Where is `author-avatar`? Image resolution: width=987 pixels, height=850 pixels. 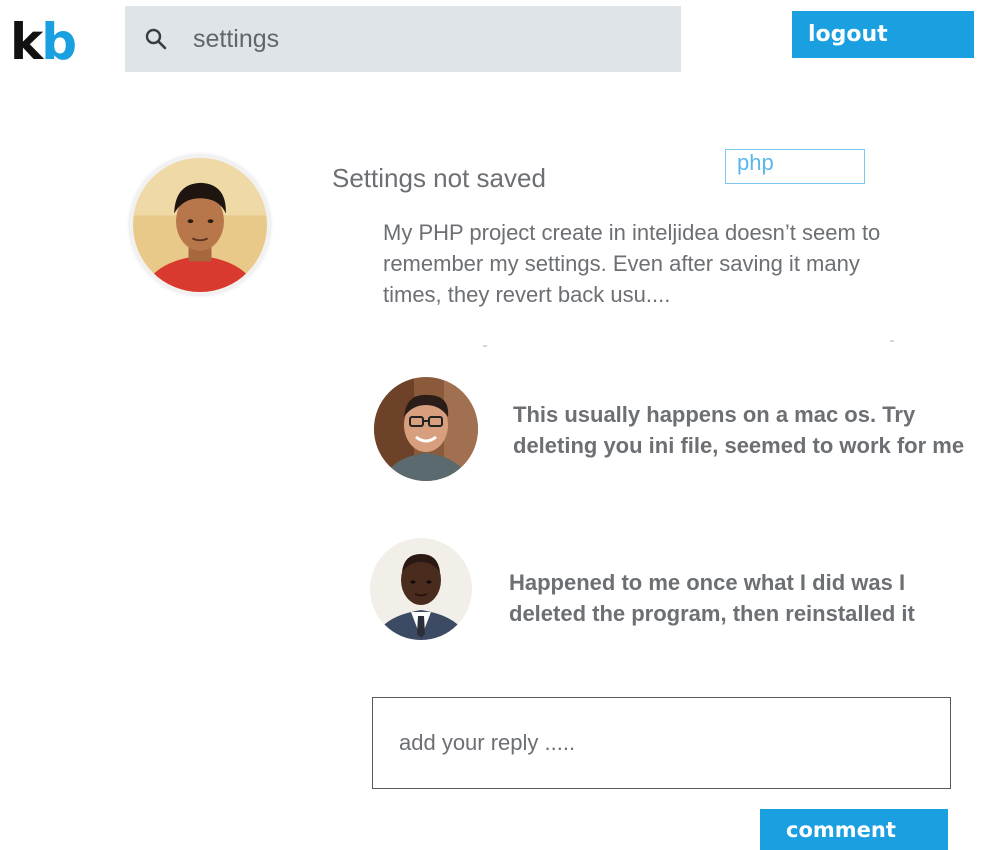
author-avatar is located at coordinates (200, 225).